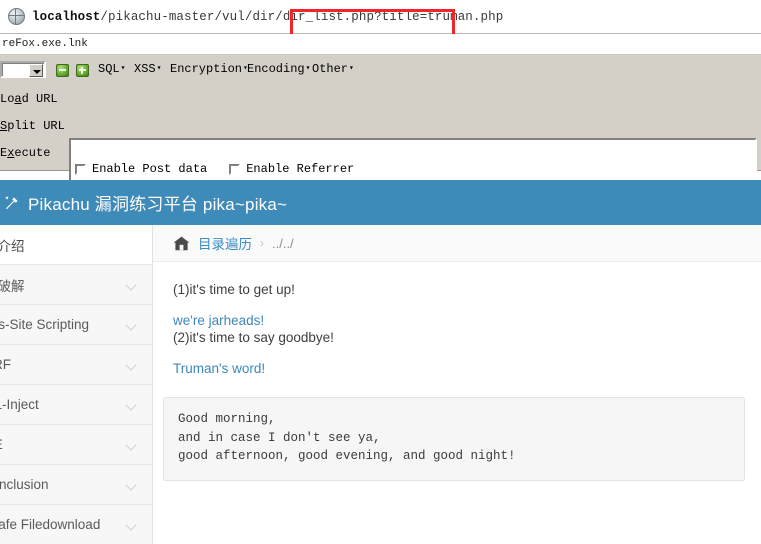 The width and height of the screenshot is (761, 544). What do you see at coordinates (457, 243) in the screenshot?
I see `breadcrumb: 目录遍历 › ../../` at bounding box center [457, 243].